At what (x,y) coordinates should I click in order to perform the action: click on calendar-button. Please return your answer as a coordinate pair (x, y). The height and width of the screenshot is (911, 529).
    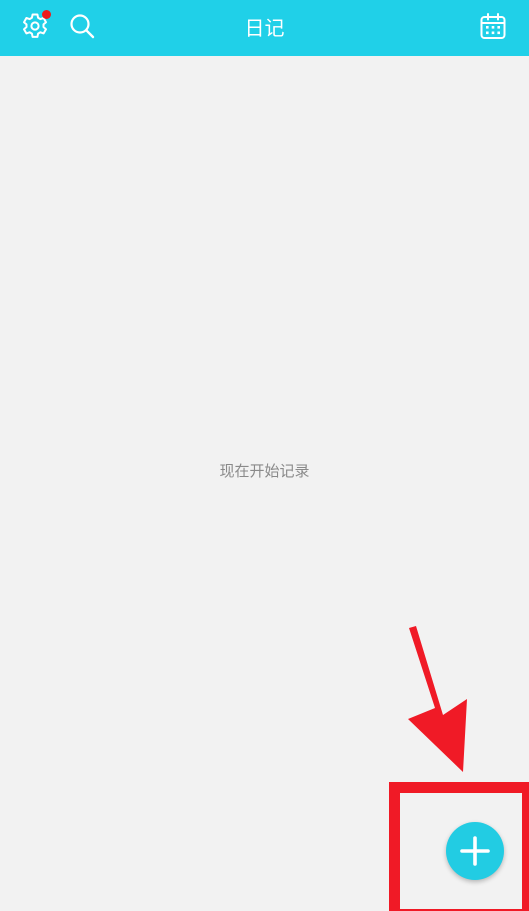
    Looking at the image, I should click on (493, 26).